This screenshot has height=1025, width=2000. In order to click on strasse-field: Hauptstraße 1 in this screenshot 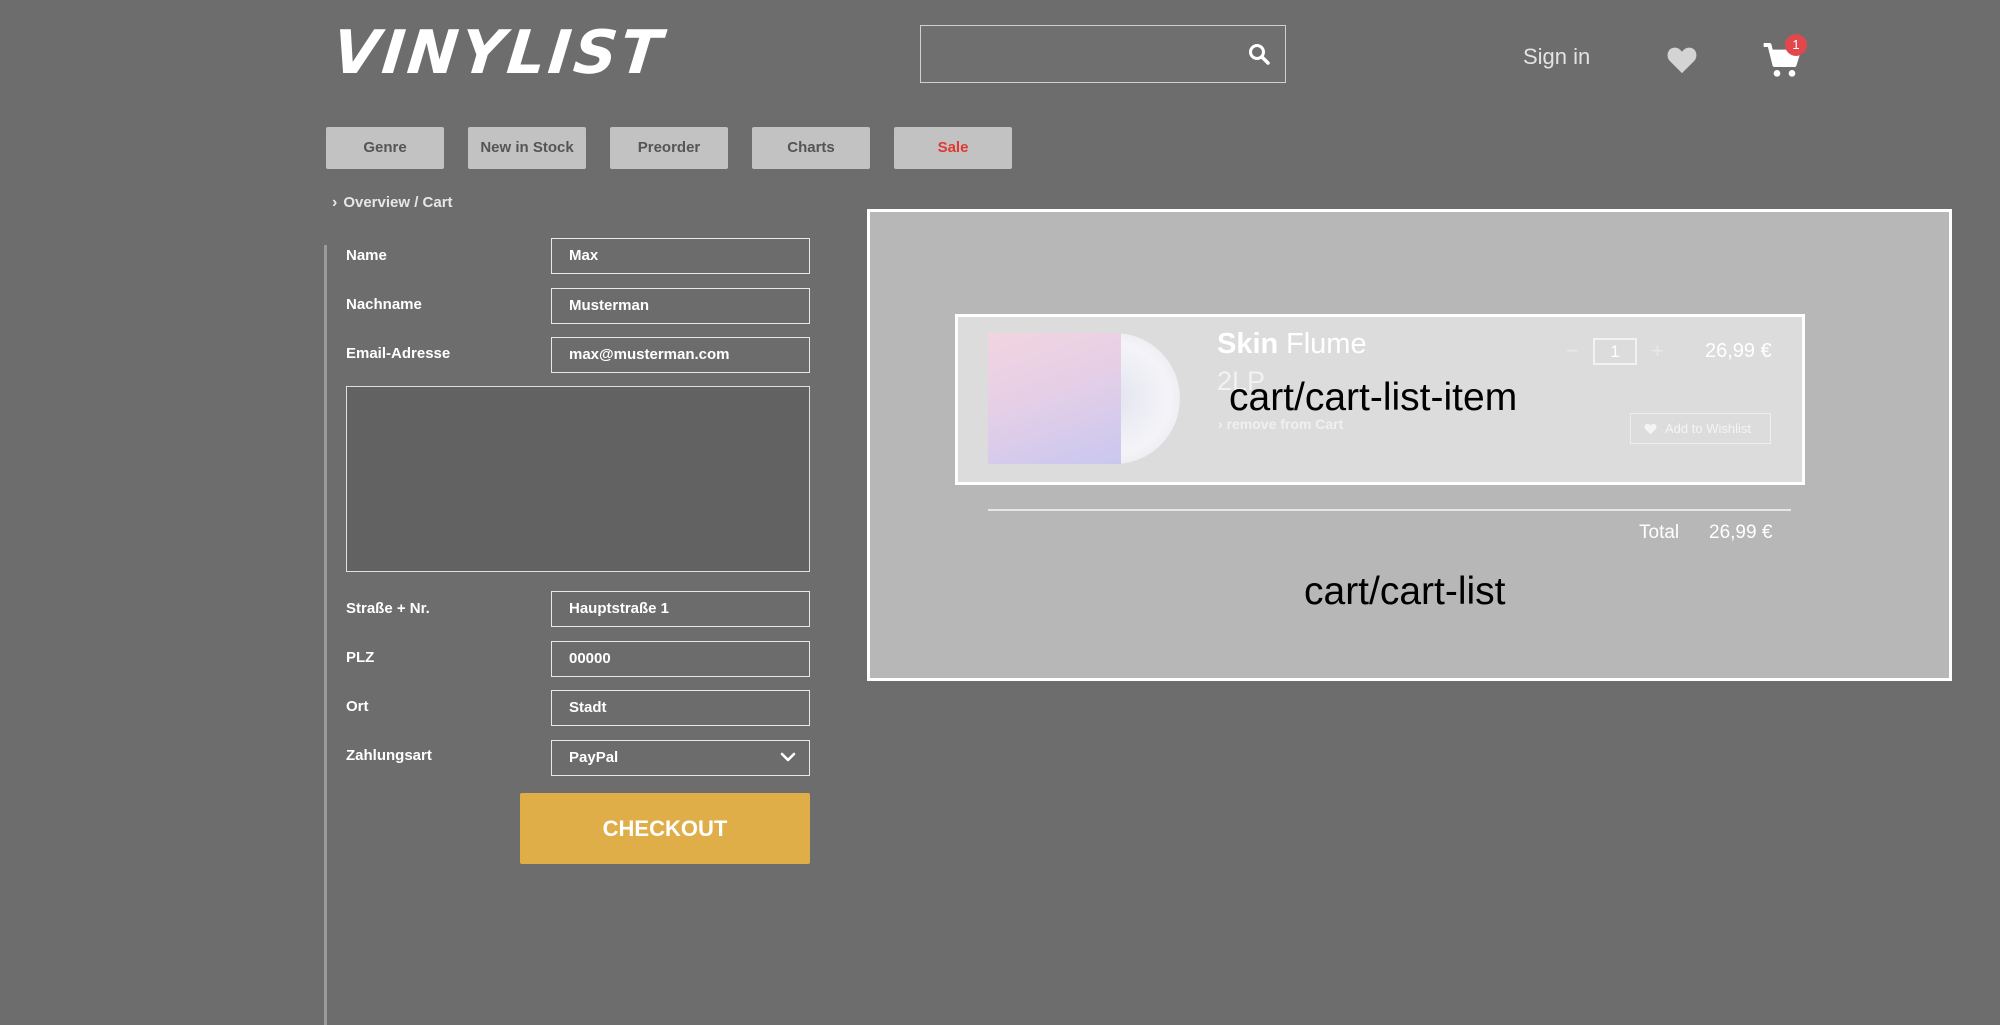, I will do `click(680, 609)`.